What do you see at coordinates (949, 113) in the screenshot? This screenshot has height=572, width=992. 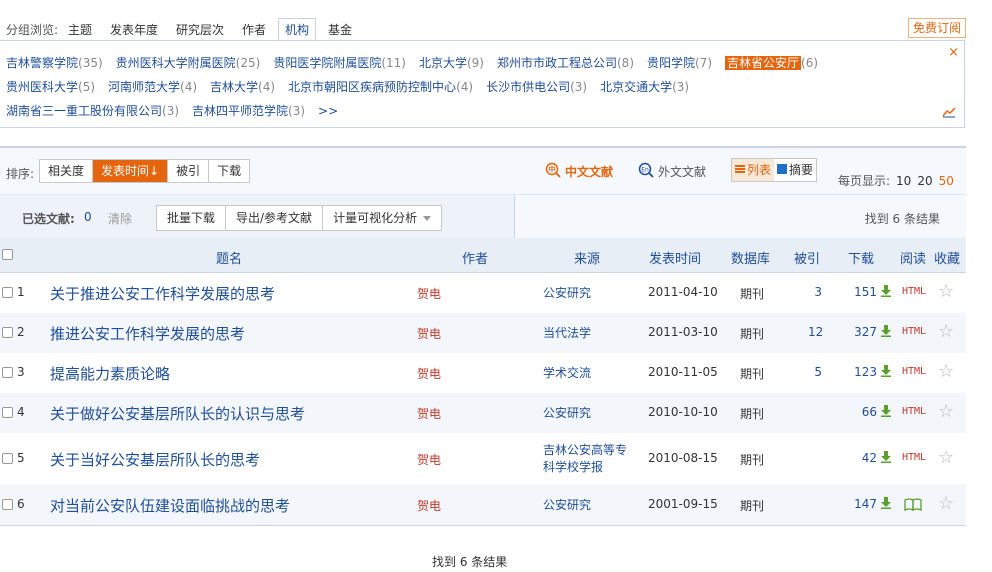 I see `chart-icon` at bounding box center [949, 113].